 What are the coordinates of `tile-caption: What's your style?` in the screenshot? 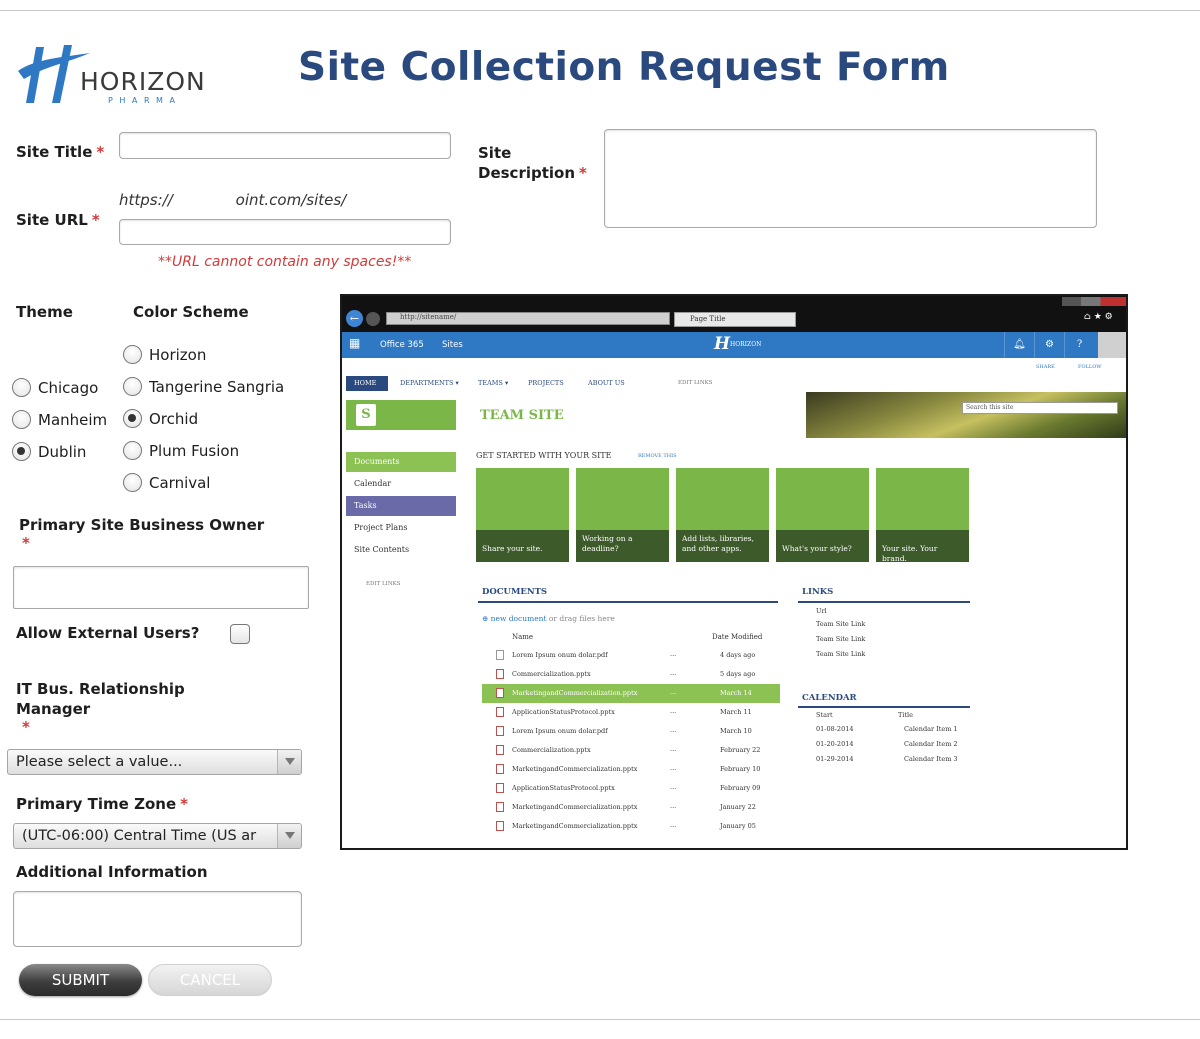 It's located at (822, 546).